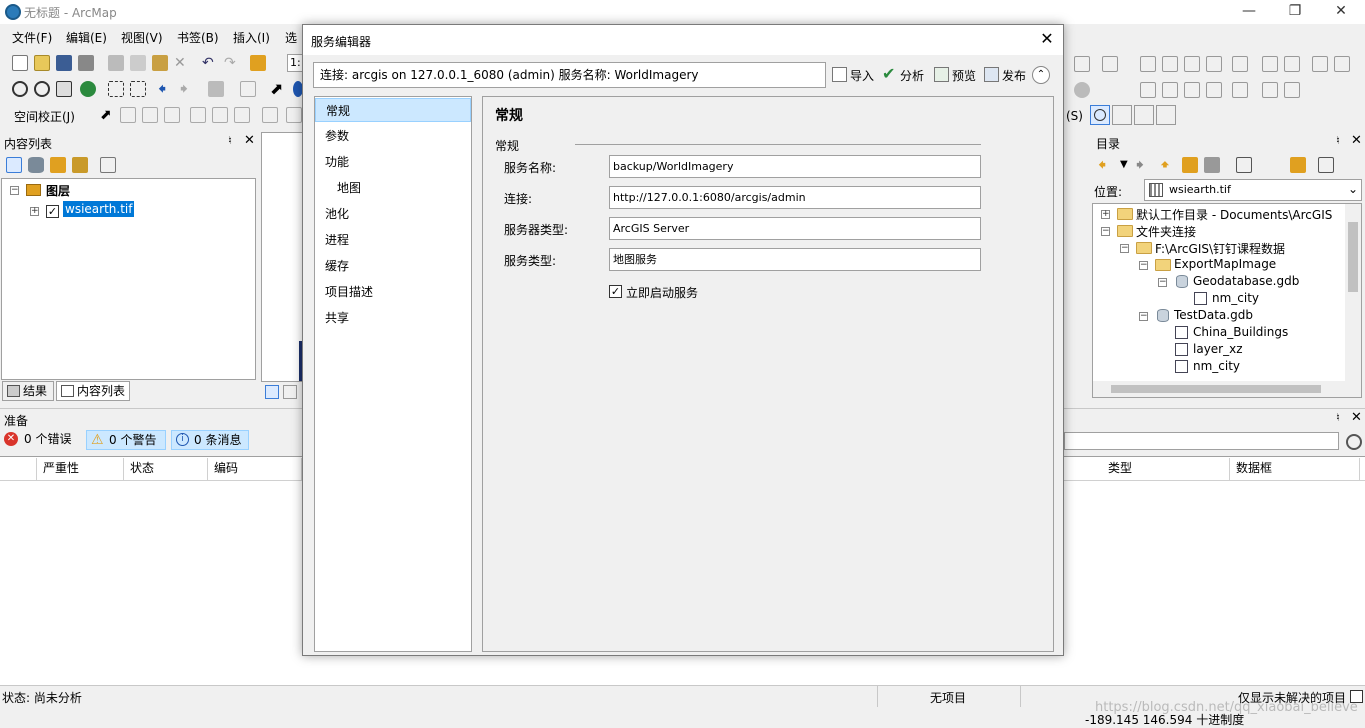 This screenshot has width=1365, height=728. I want to click on tab-results: 结果, so click(28, 391).